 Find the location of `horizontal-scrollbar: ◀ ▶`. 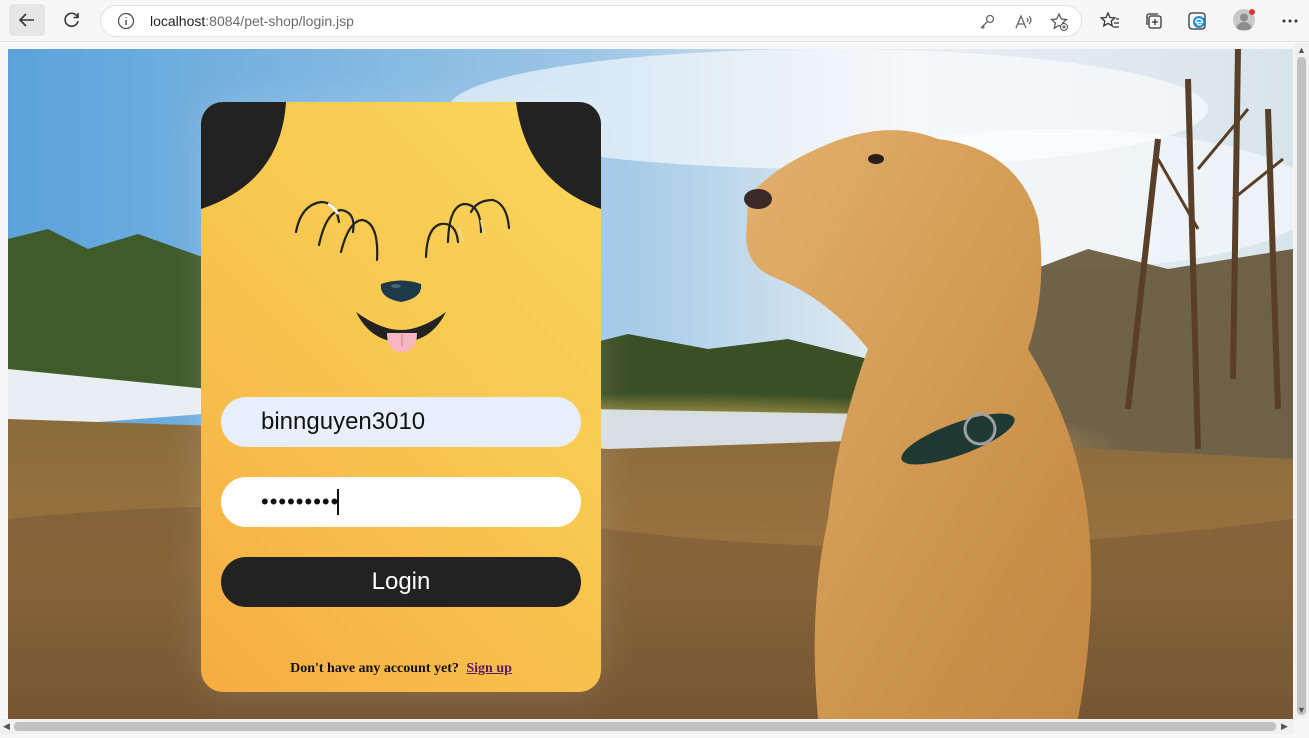

horizontal-scrollbar: ◀ ▶ is located at coordinates (647, 726).